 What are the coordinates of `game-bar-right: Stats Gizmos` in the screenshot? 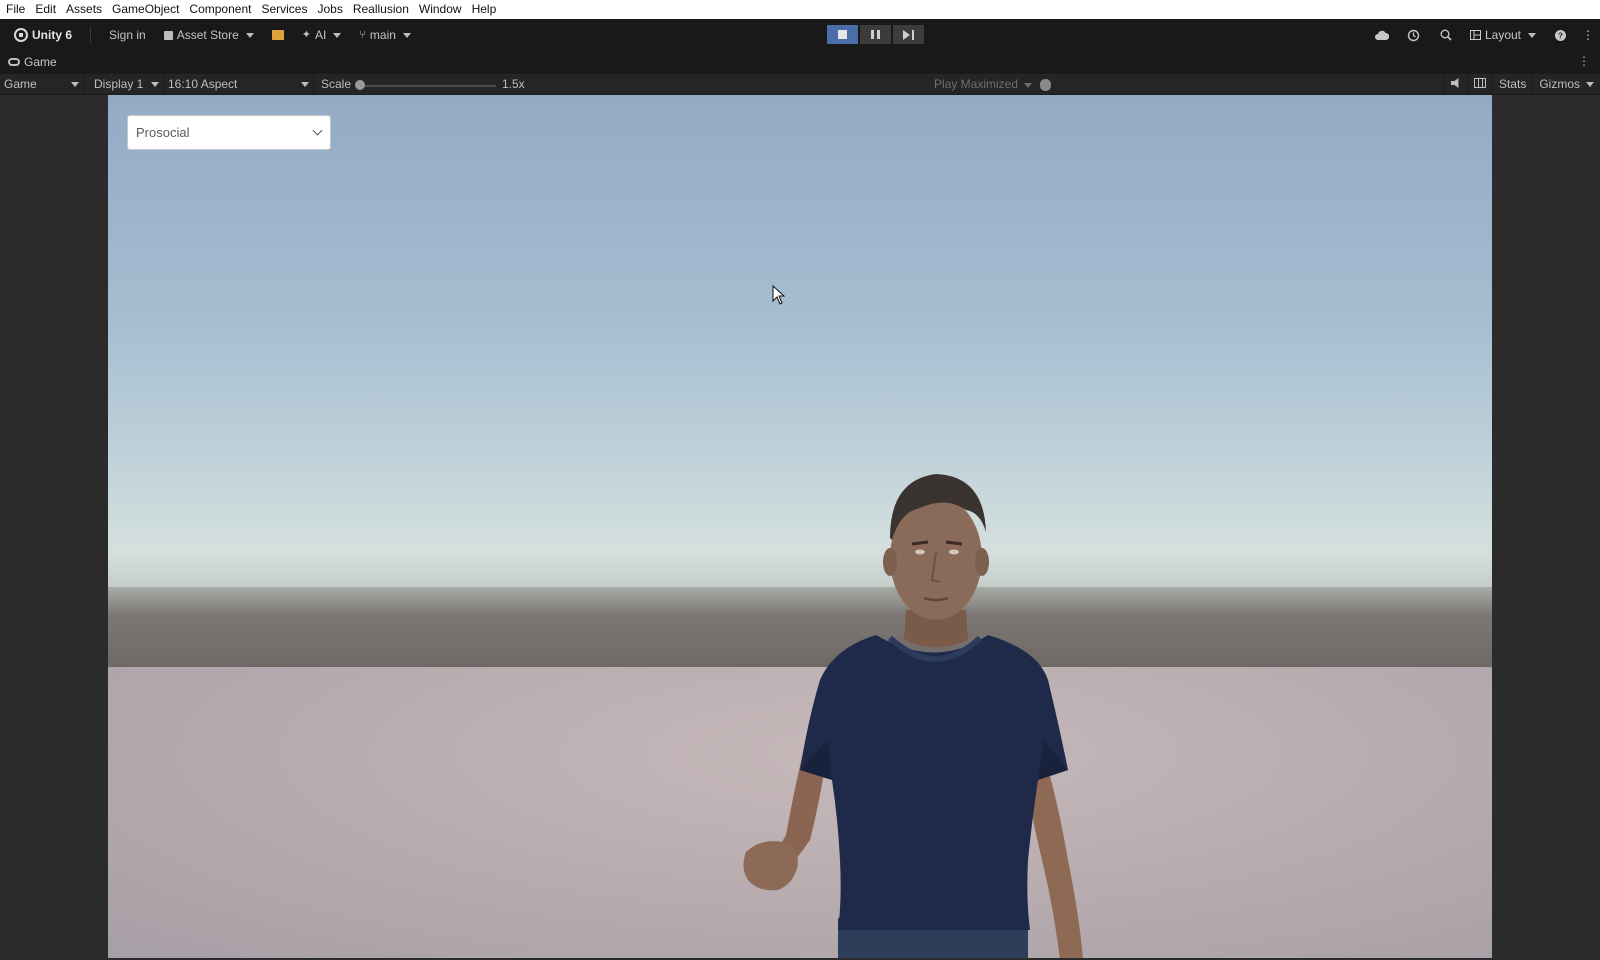 It's located at (1521, 84).